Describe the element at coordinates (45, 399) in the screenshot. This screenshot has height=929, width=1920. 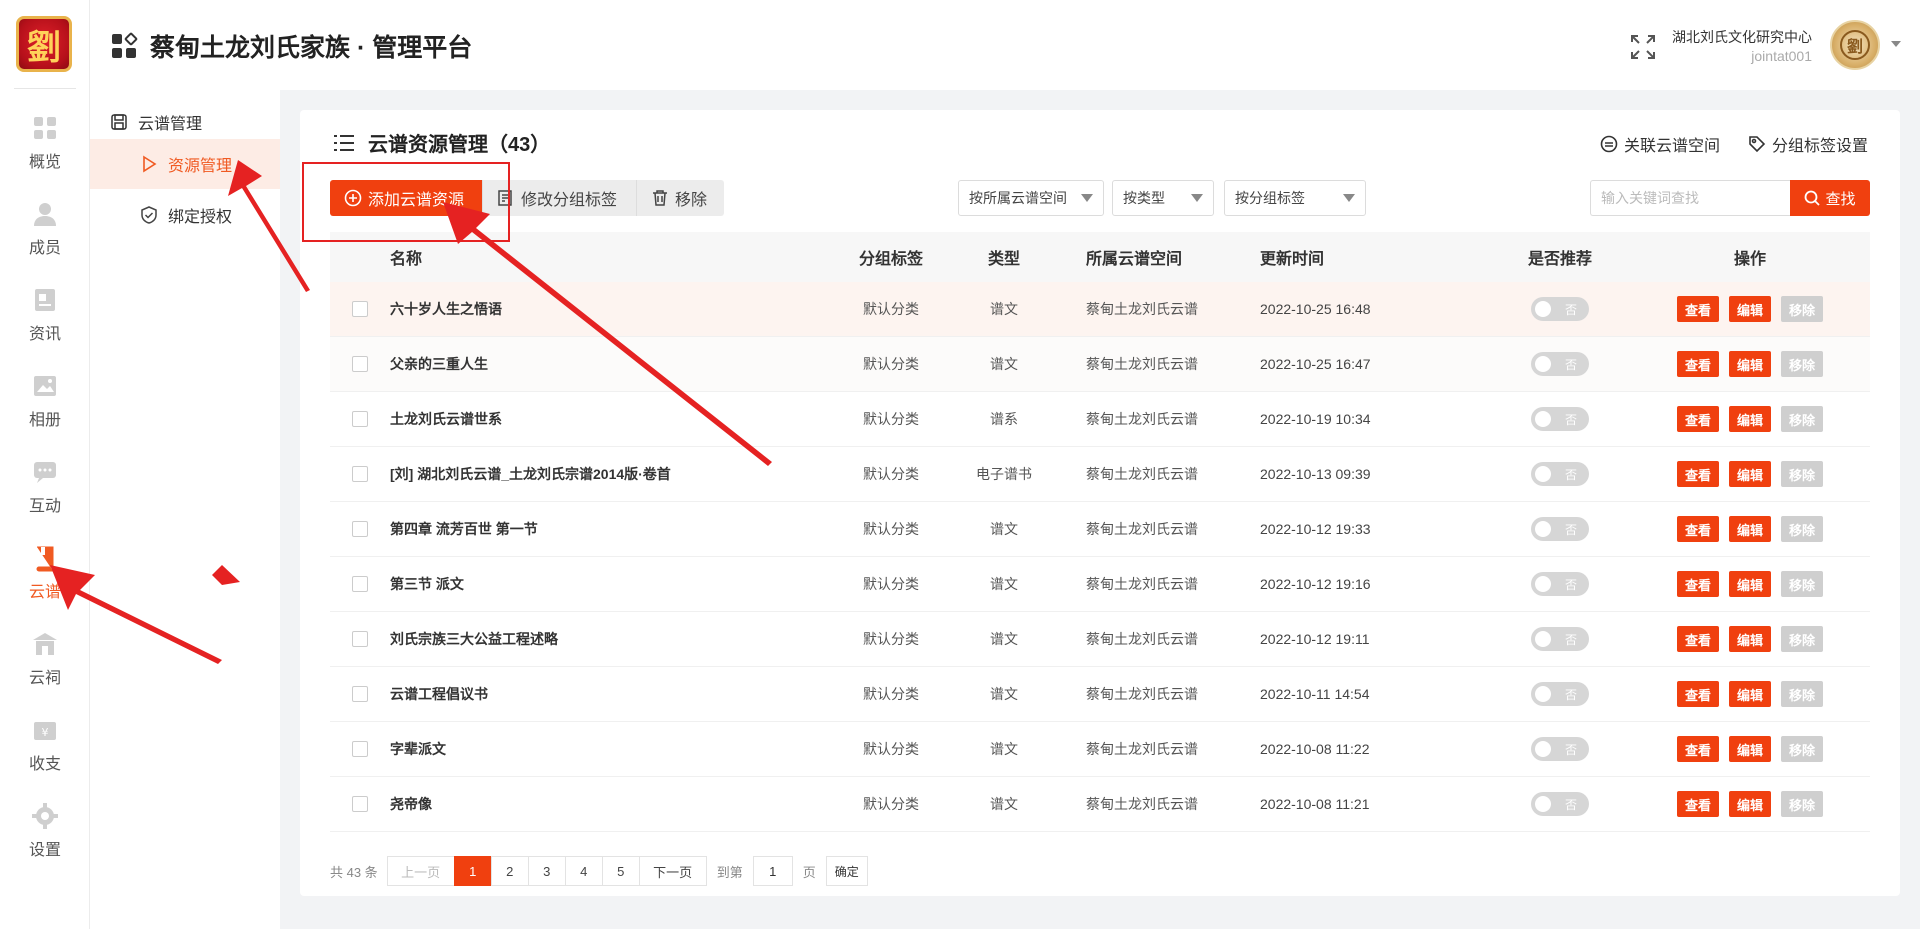
I see `rail-item-album: 相册` at that location.